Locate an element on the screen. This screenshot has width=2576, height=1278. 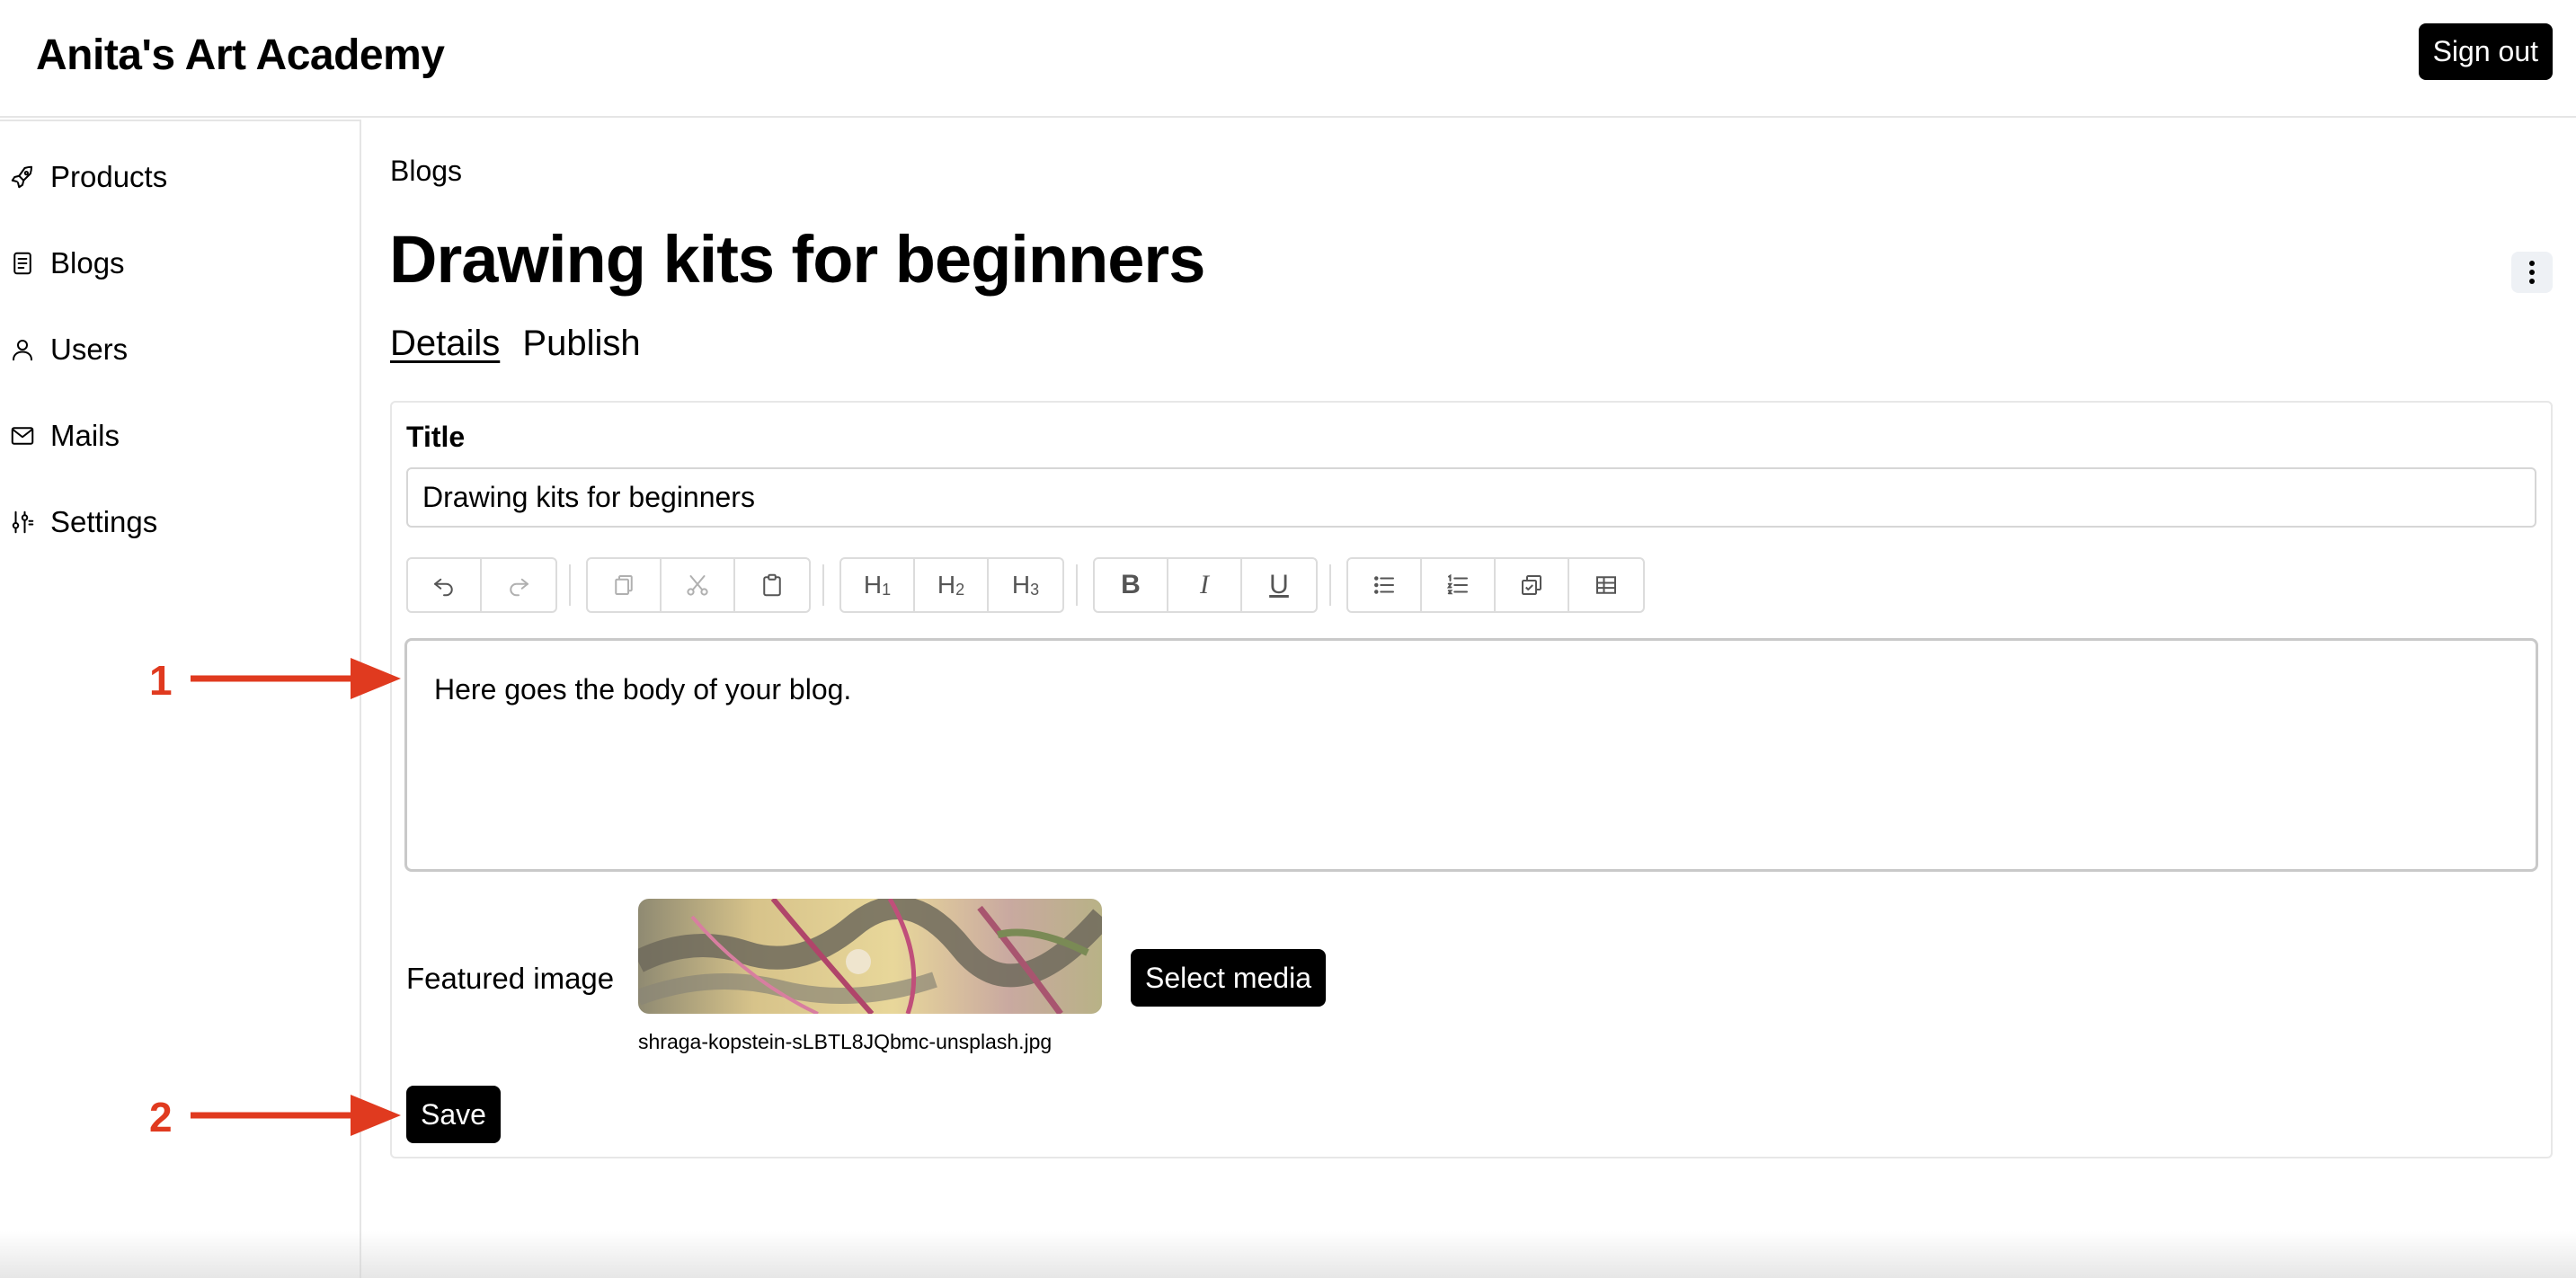
underline-label: U is located at coordinates (1279, 584).